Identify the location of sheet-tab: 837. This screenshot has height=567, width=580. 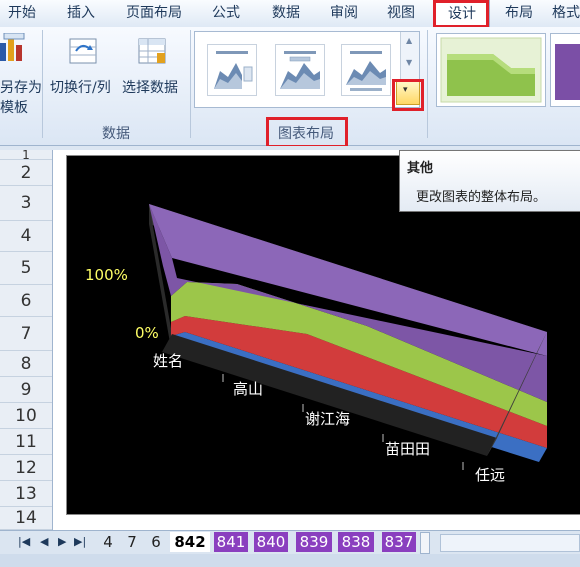
(399, 542).